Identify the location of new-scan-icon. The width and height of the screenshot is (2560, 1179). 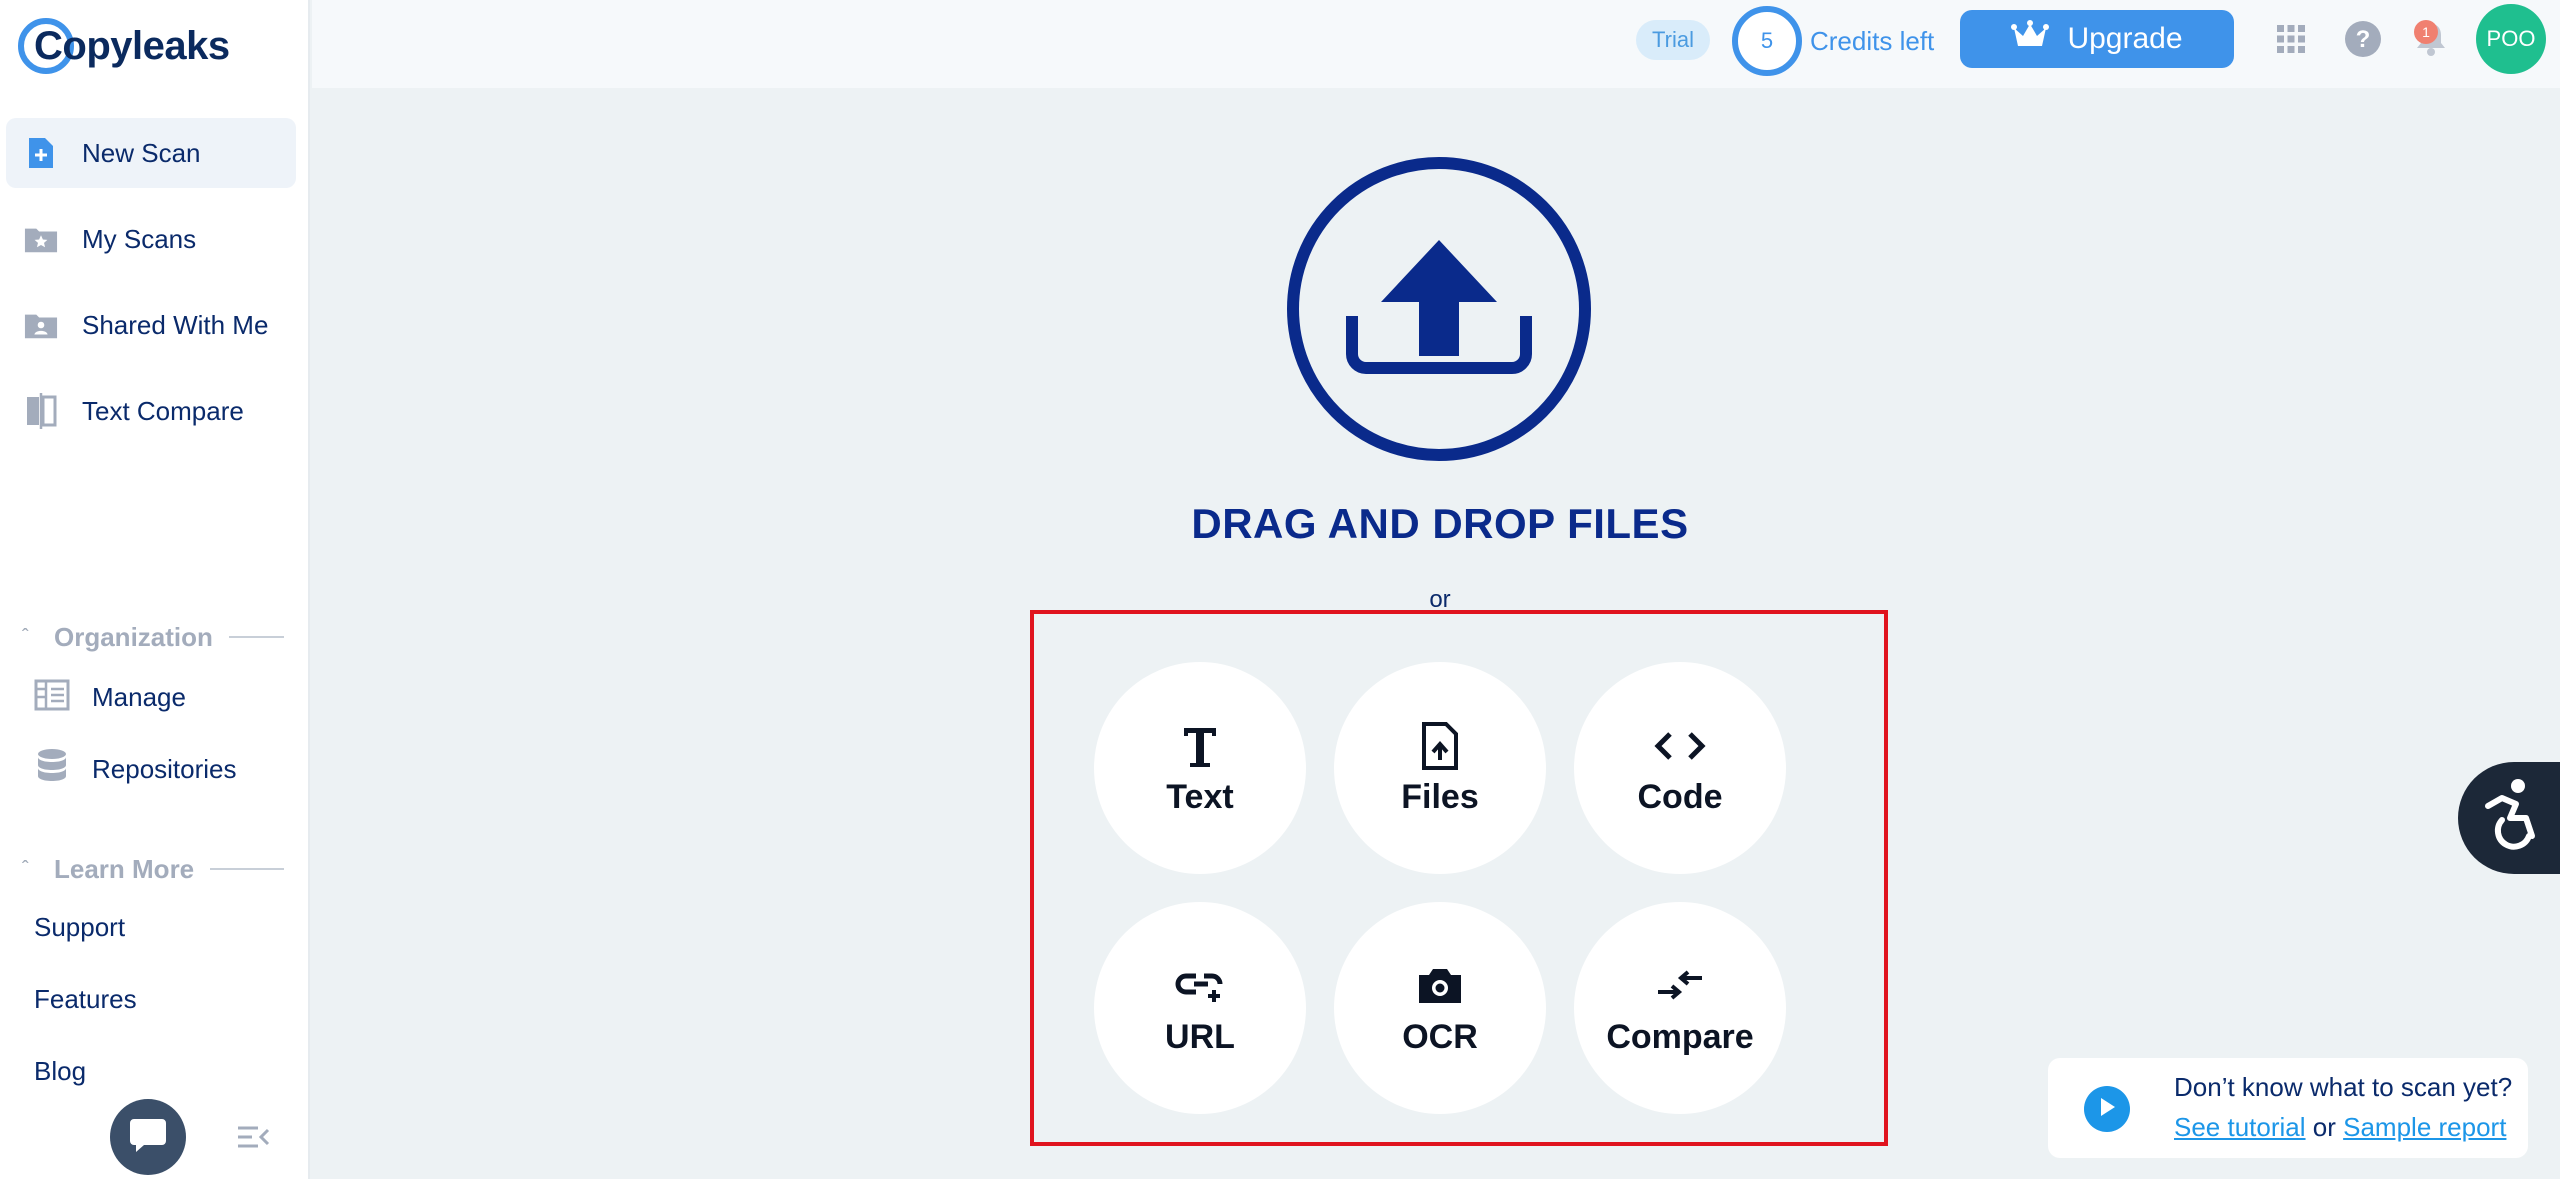
(41, 153).